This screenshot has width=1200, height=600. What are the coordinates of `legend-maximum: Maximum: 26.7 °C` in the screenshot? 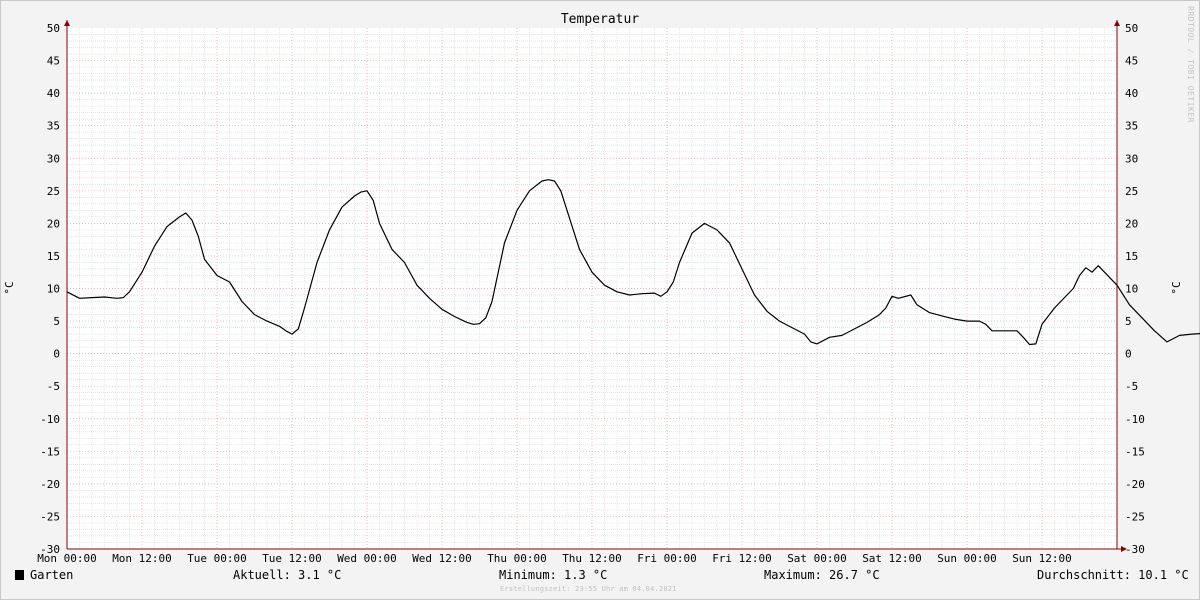 It's located at (822, 575).